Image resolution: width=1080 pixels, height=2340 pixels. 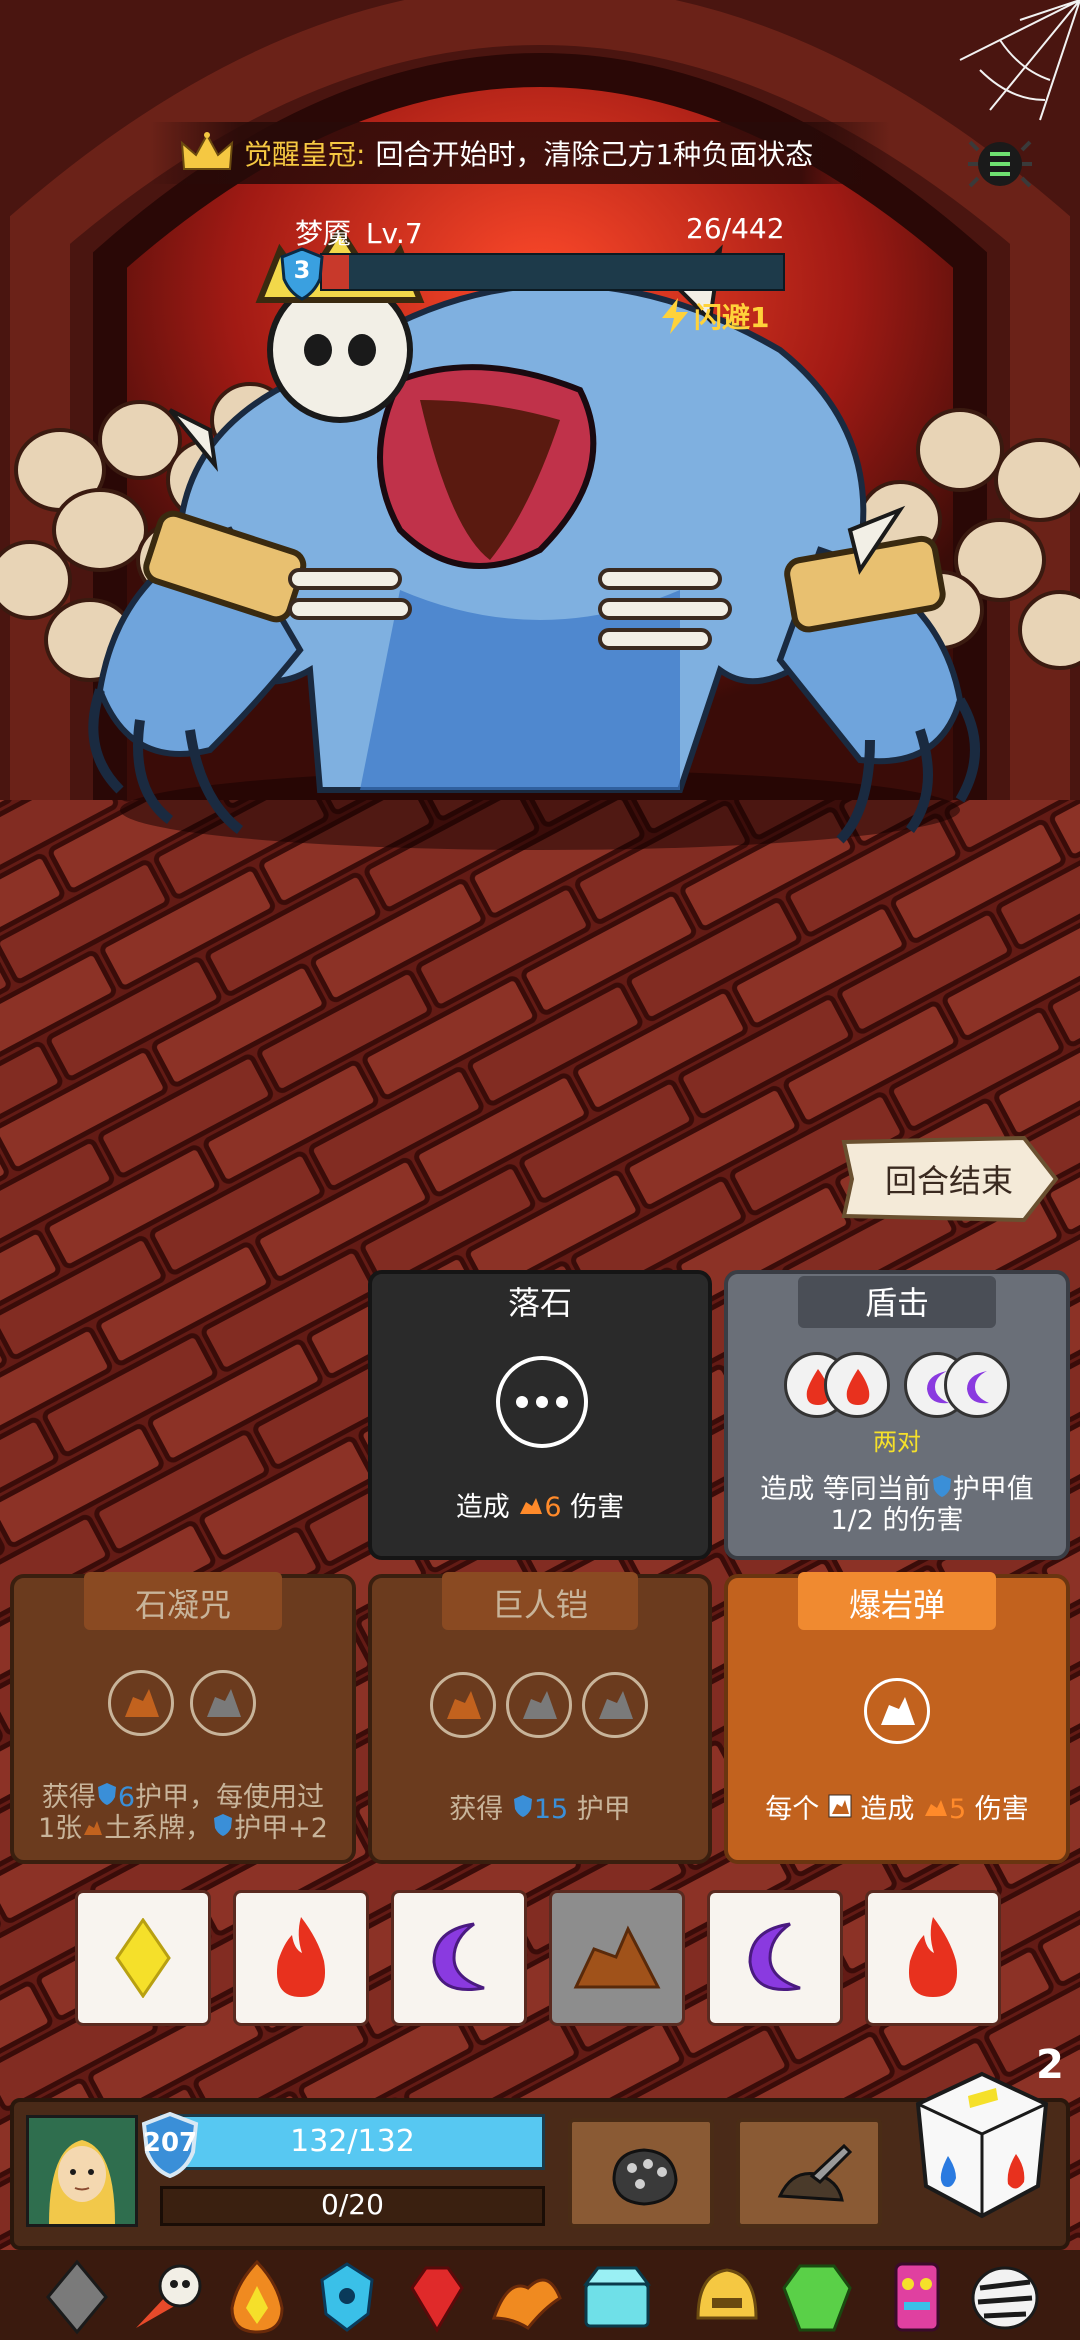 What do you see at coordinates (158, 1828) in the screenshot?
I see `desc-text: 土系牌，` at bounding box center [158, 1828].